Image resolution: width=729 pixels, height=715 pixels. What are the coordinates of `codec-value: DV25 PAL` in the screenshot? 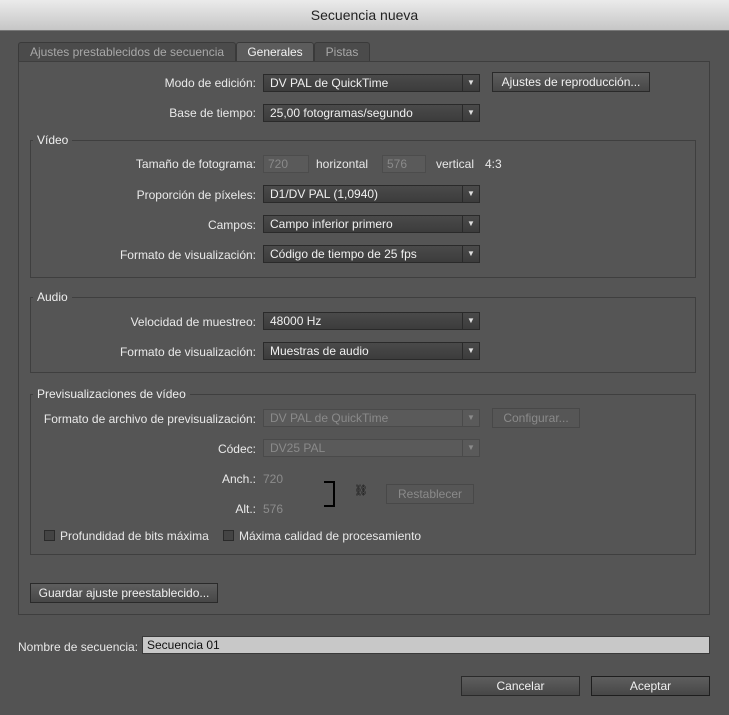 It's located at (298, 448).